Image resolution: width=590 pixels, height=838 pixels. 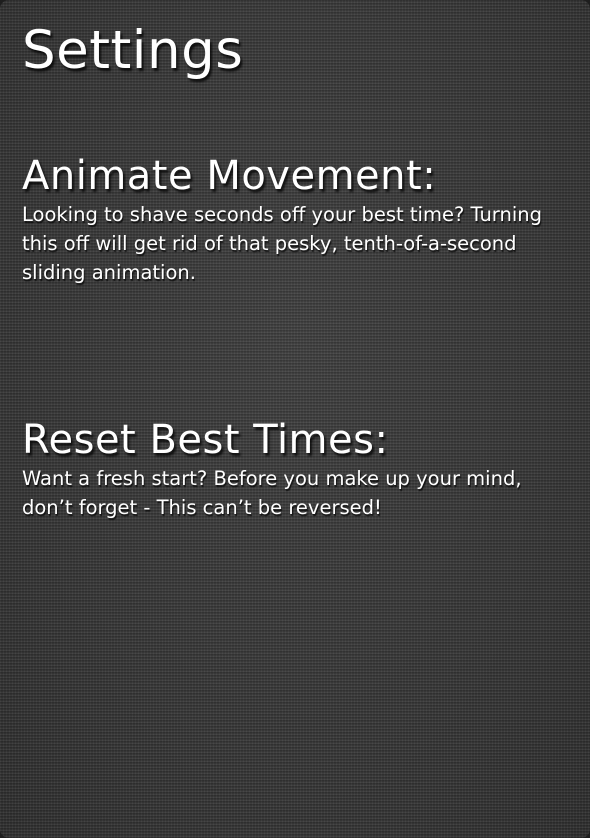 I want to click on animate-movement-heading: Animate Movement:, so click(x=229, y=176).